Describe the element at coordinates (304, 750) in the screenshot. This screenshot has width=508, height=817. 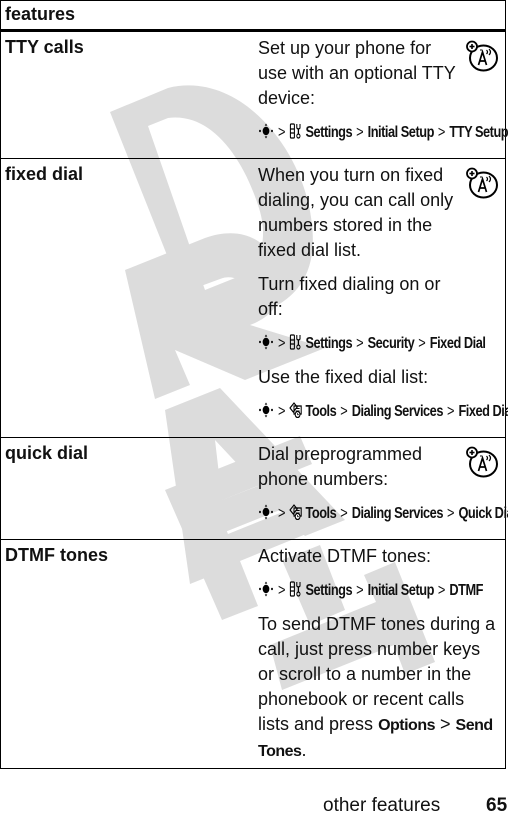
I see `text-suffix: .` at that location.